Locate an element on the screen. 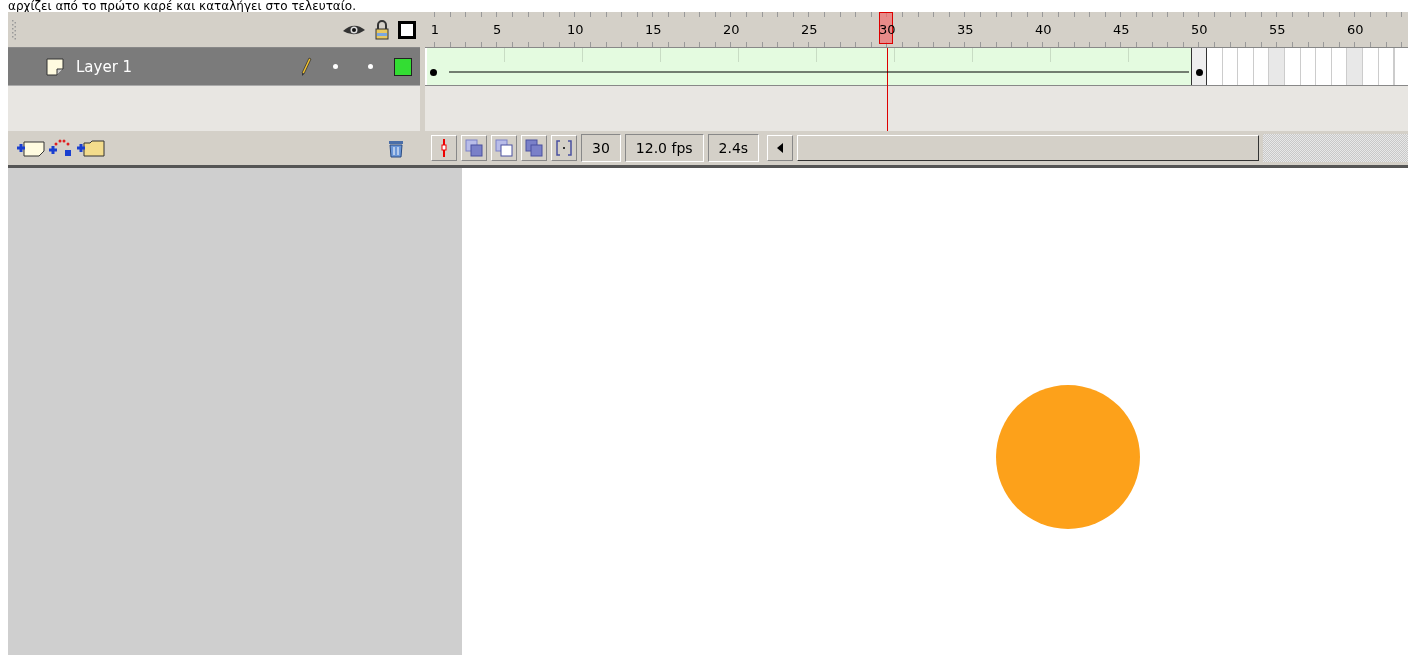  elapsed-time-field: 2.4s is located at coordinates (733, 148).